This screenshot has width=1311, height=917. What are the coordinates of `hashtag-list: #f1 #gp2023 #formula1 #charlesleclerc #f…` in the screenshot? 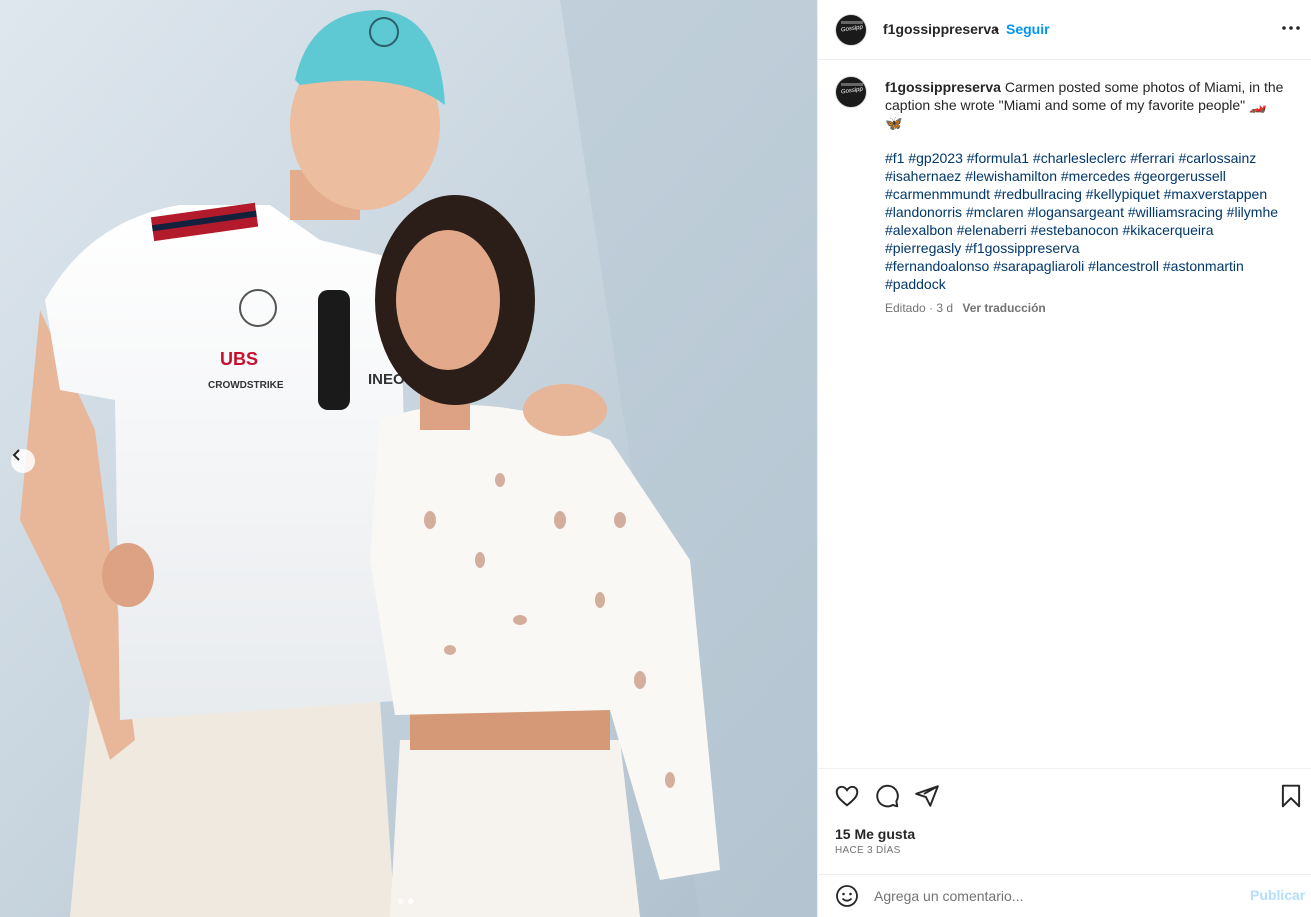 It's located at (1090, 221).